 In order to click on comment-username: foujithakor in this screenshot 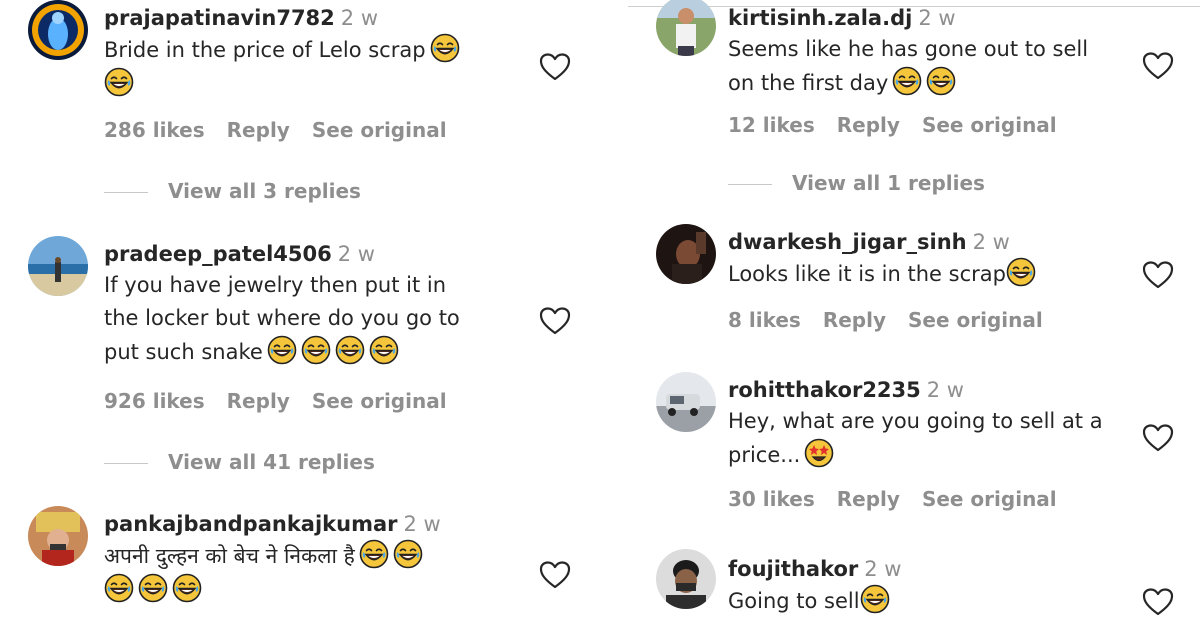, I will do `click(793, 569)`.